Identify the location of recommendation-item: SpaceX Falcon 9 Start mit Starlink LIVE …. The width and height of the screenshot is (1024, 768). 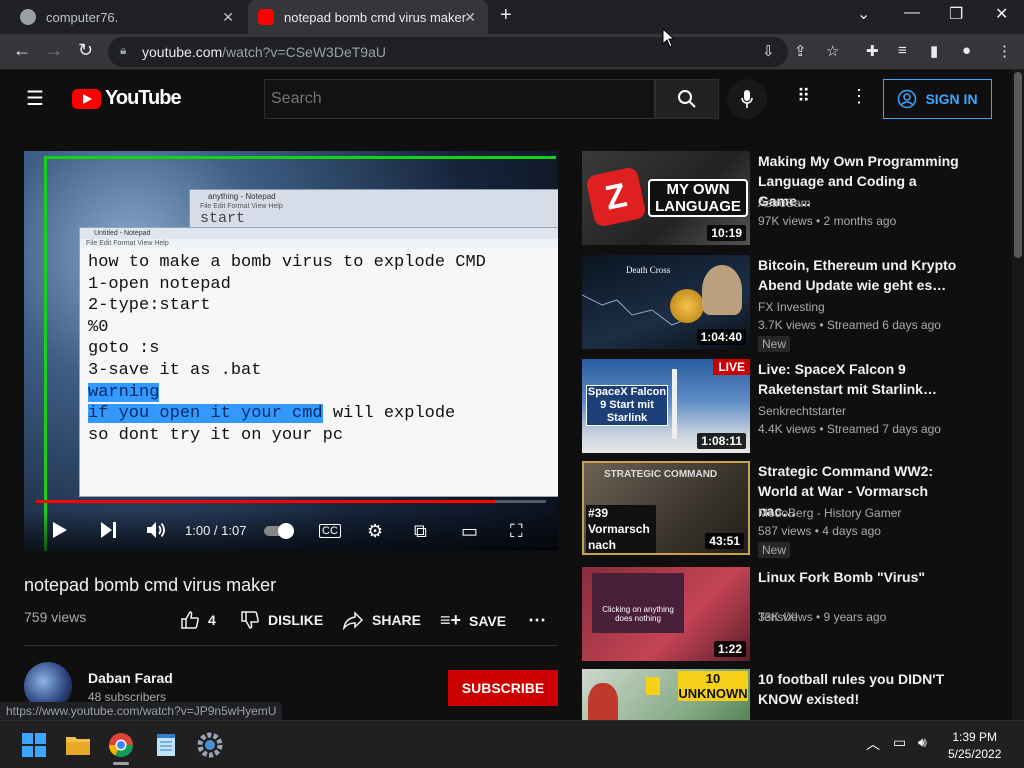
(797, 407).